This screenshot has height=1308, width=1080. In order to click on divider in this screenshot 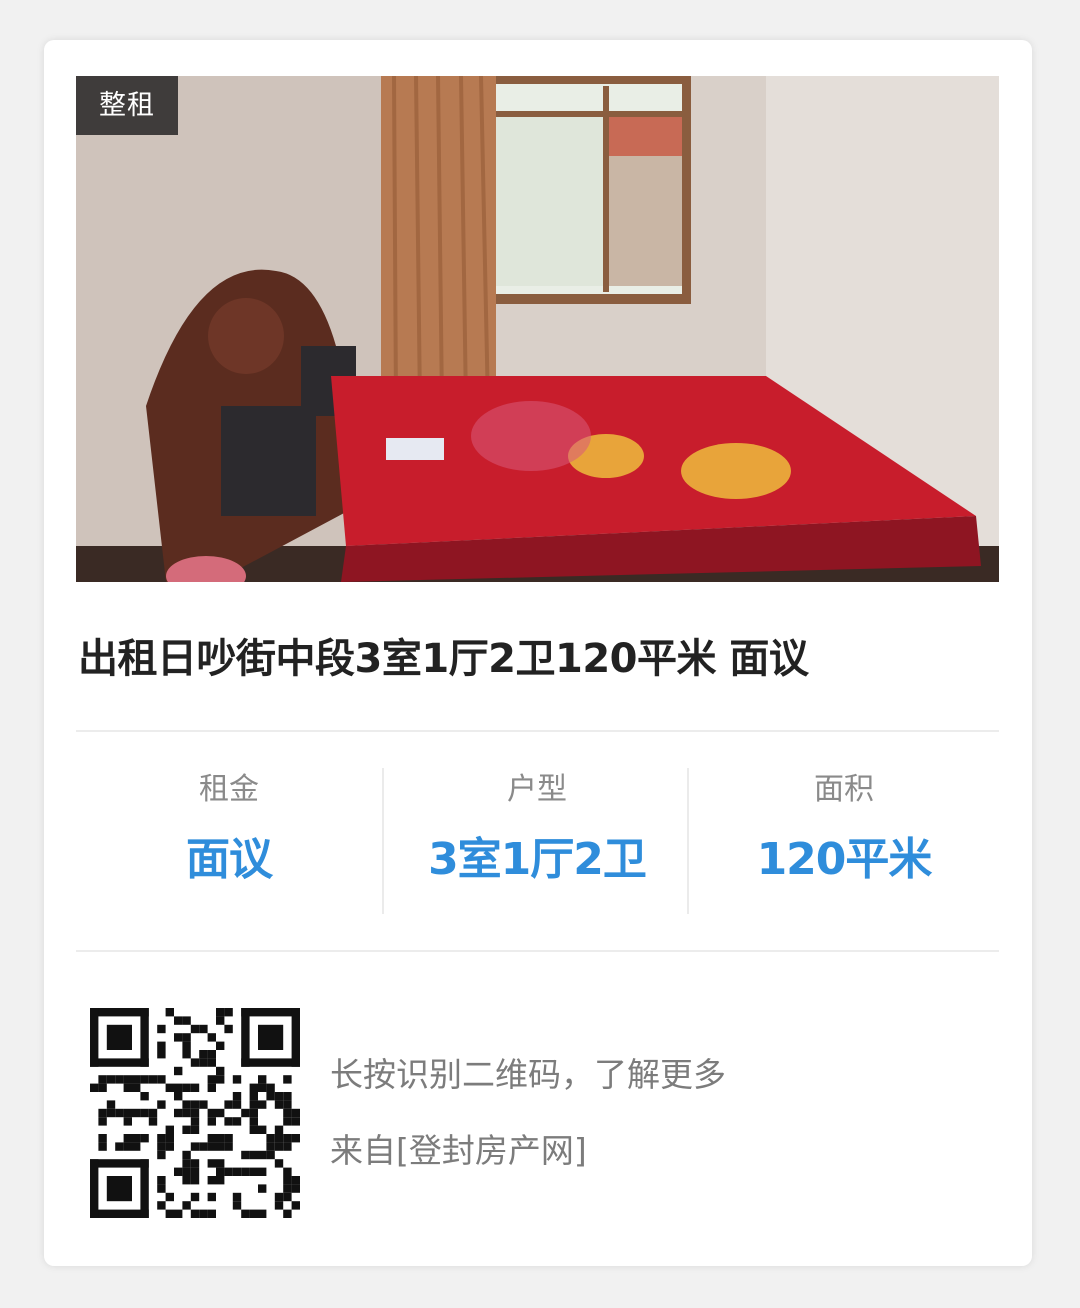, I will do `click(537, 951)`.